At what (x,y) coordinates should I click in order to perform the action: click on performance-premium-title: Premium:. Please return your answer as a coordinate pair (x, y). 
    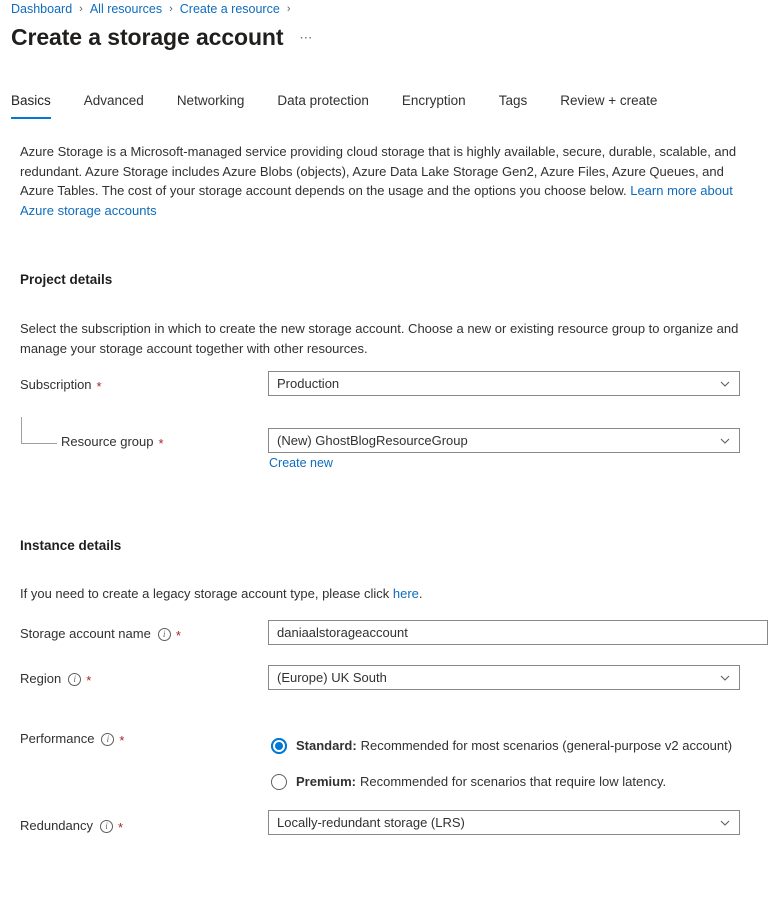
    Looking at the image, I should click on (326, 781).